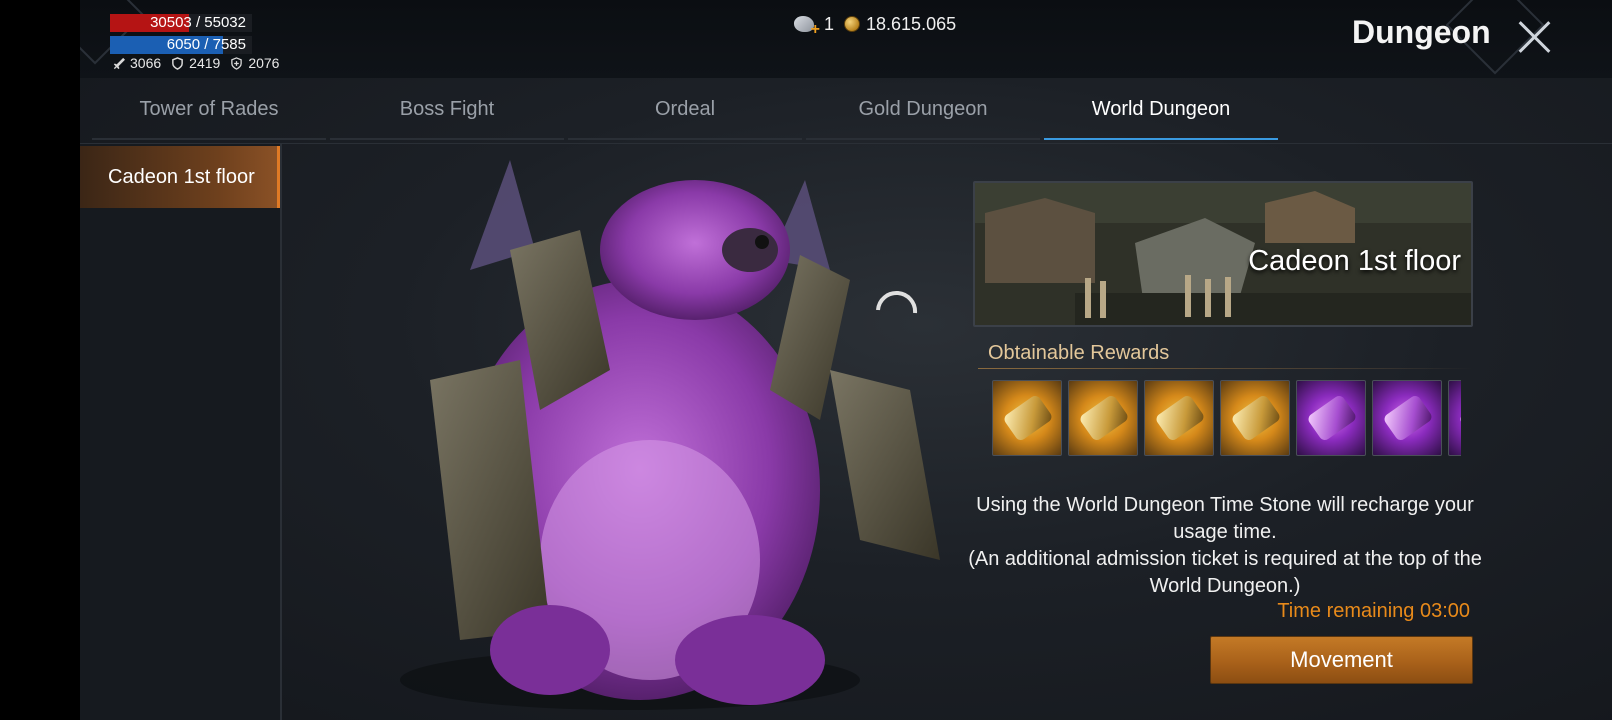 This screenshot has height=720, width=1612. Describe the element at coordinates (205, 63) in the screenshot. I see `defense-value: 2419` at that location.